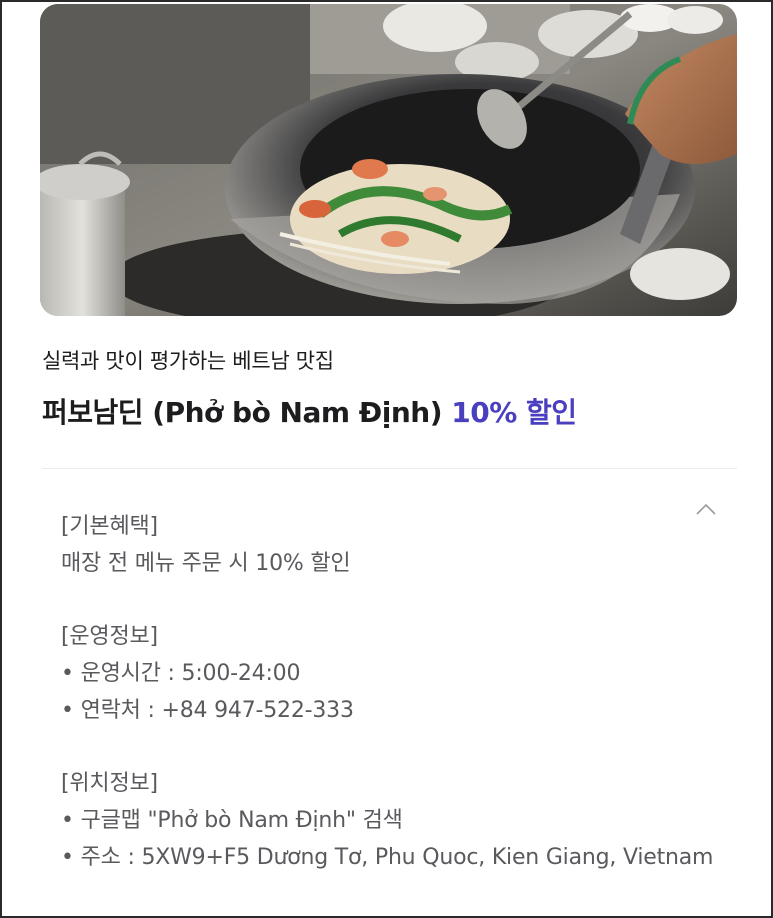  I want to click on location-heading: [위치정보], so click(109, 783).